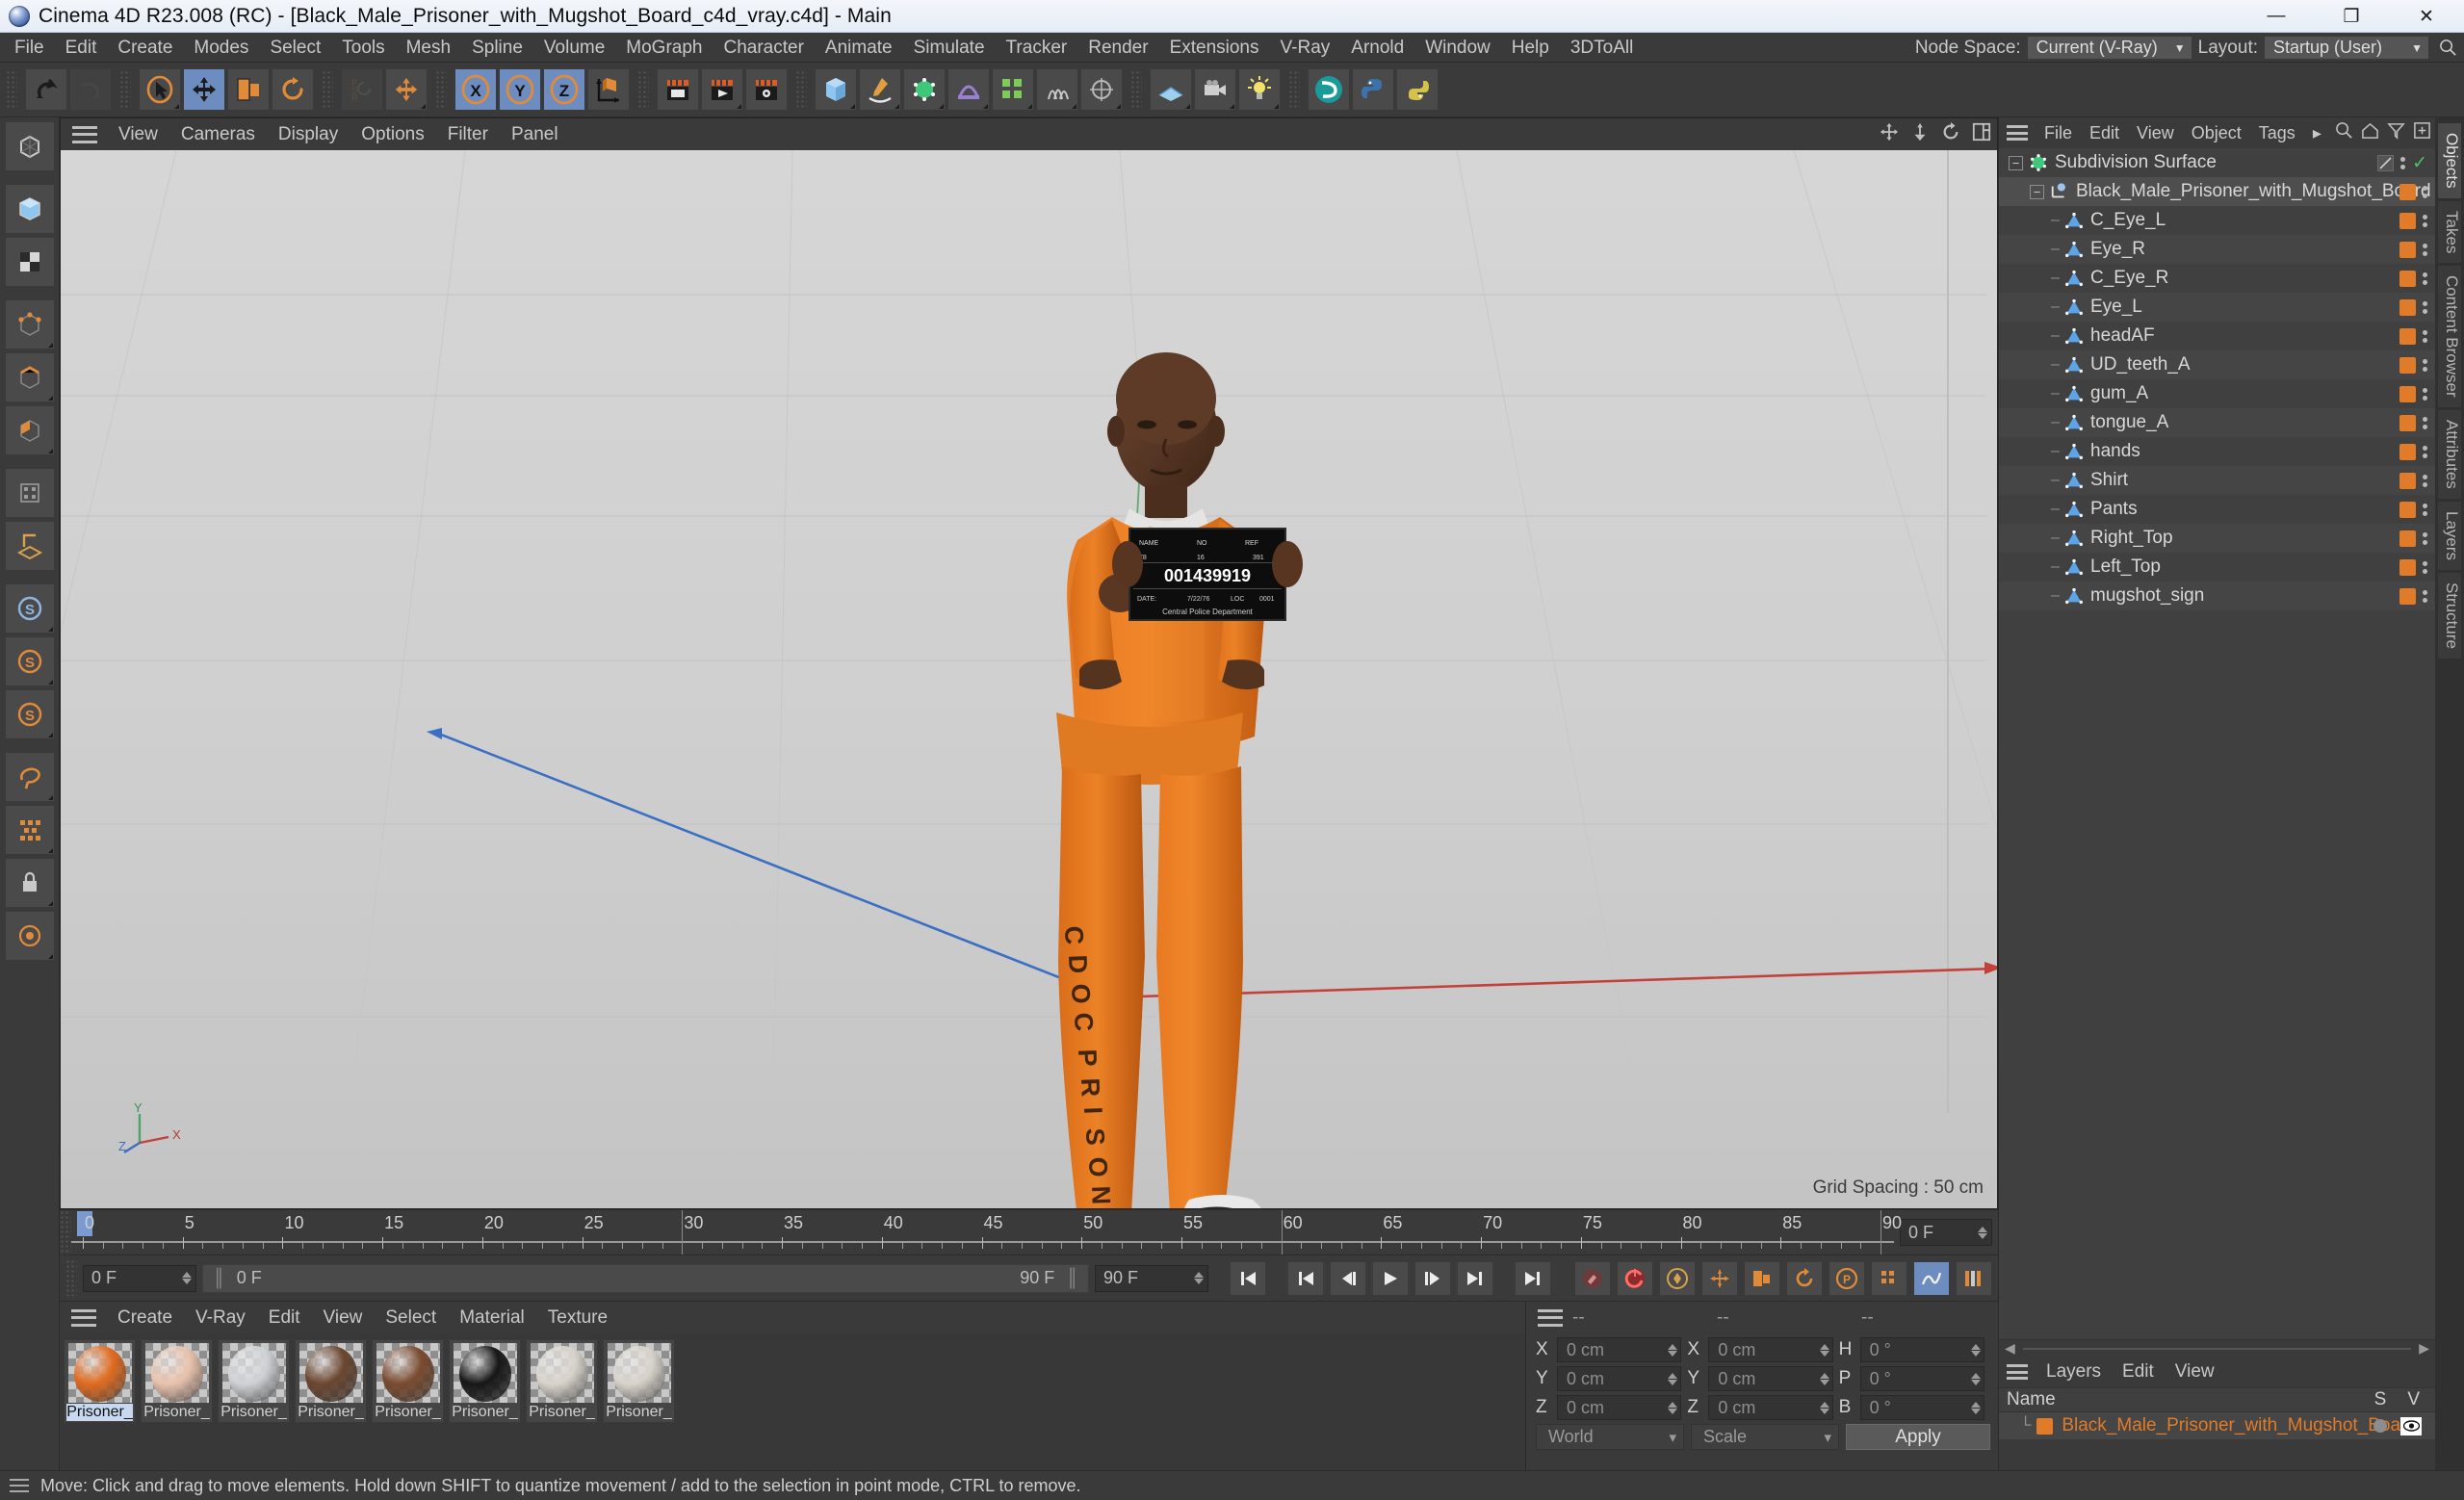  What do you see at coordinates (29, 546) in the screenshot?
I see `tool-workplane-button` at bounding box center [29, 546].